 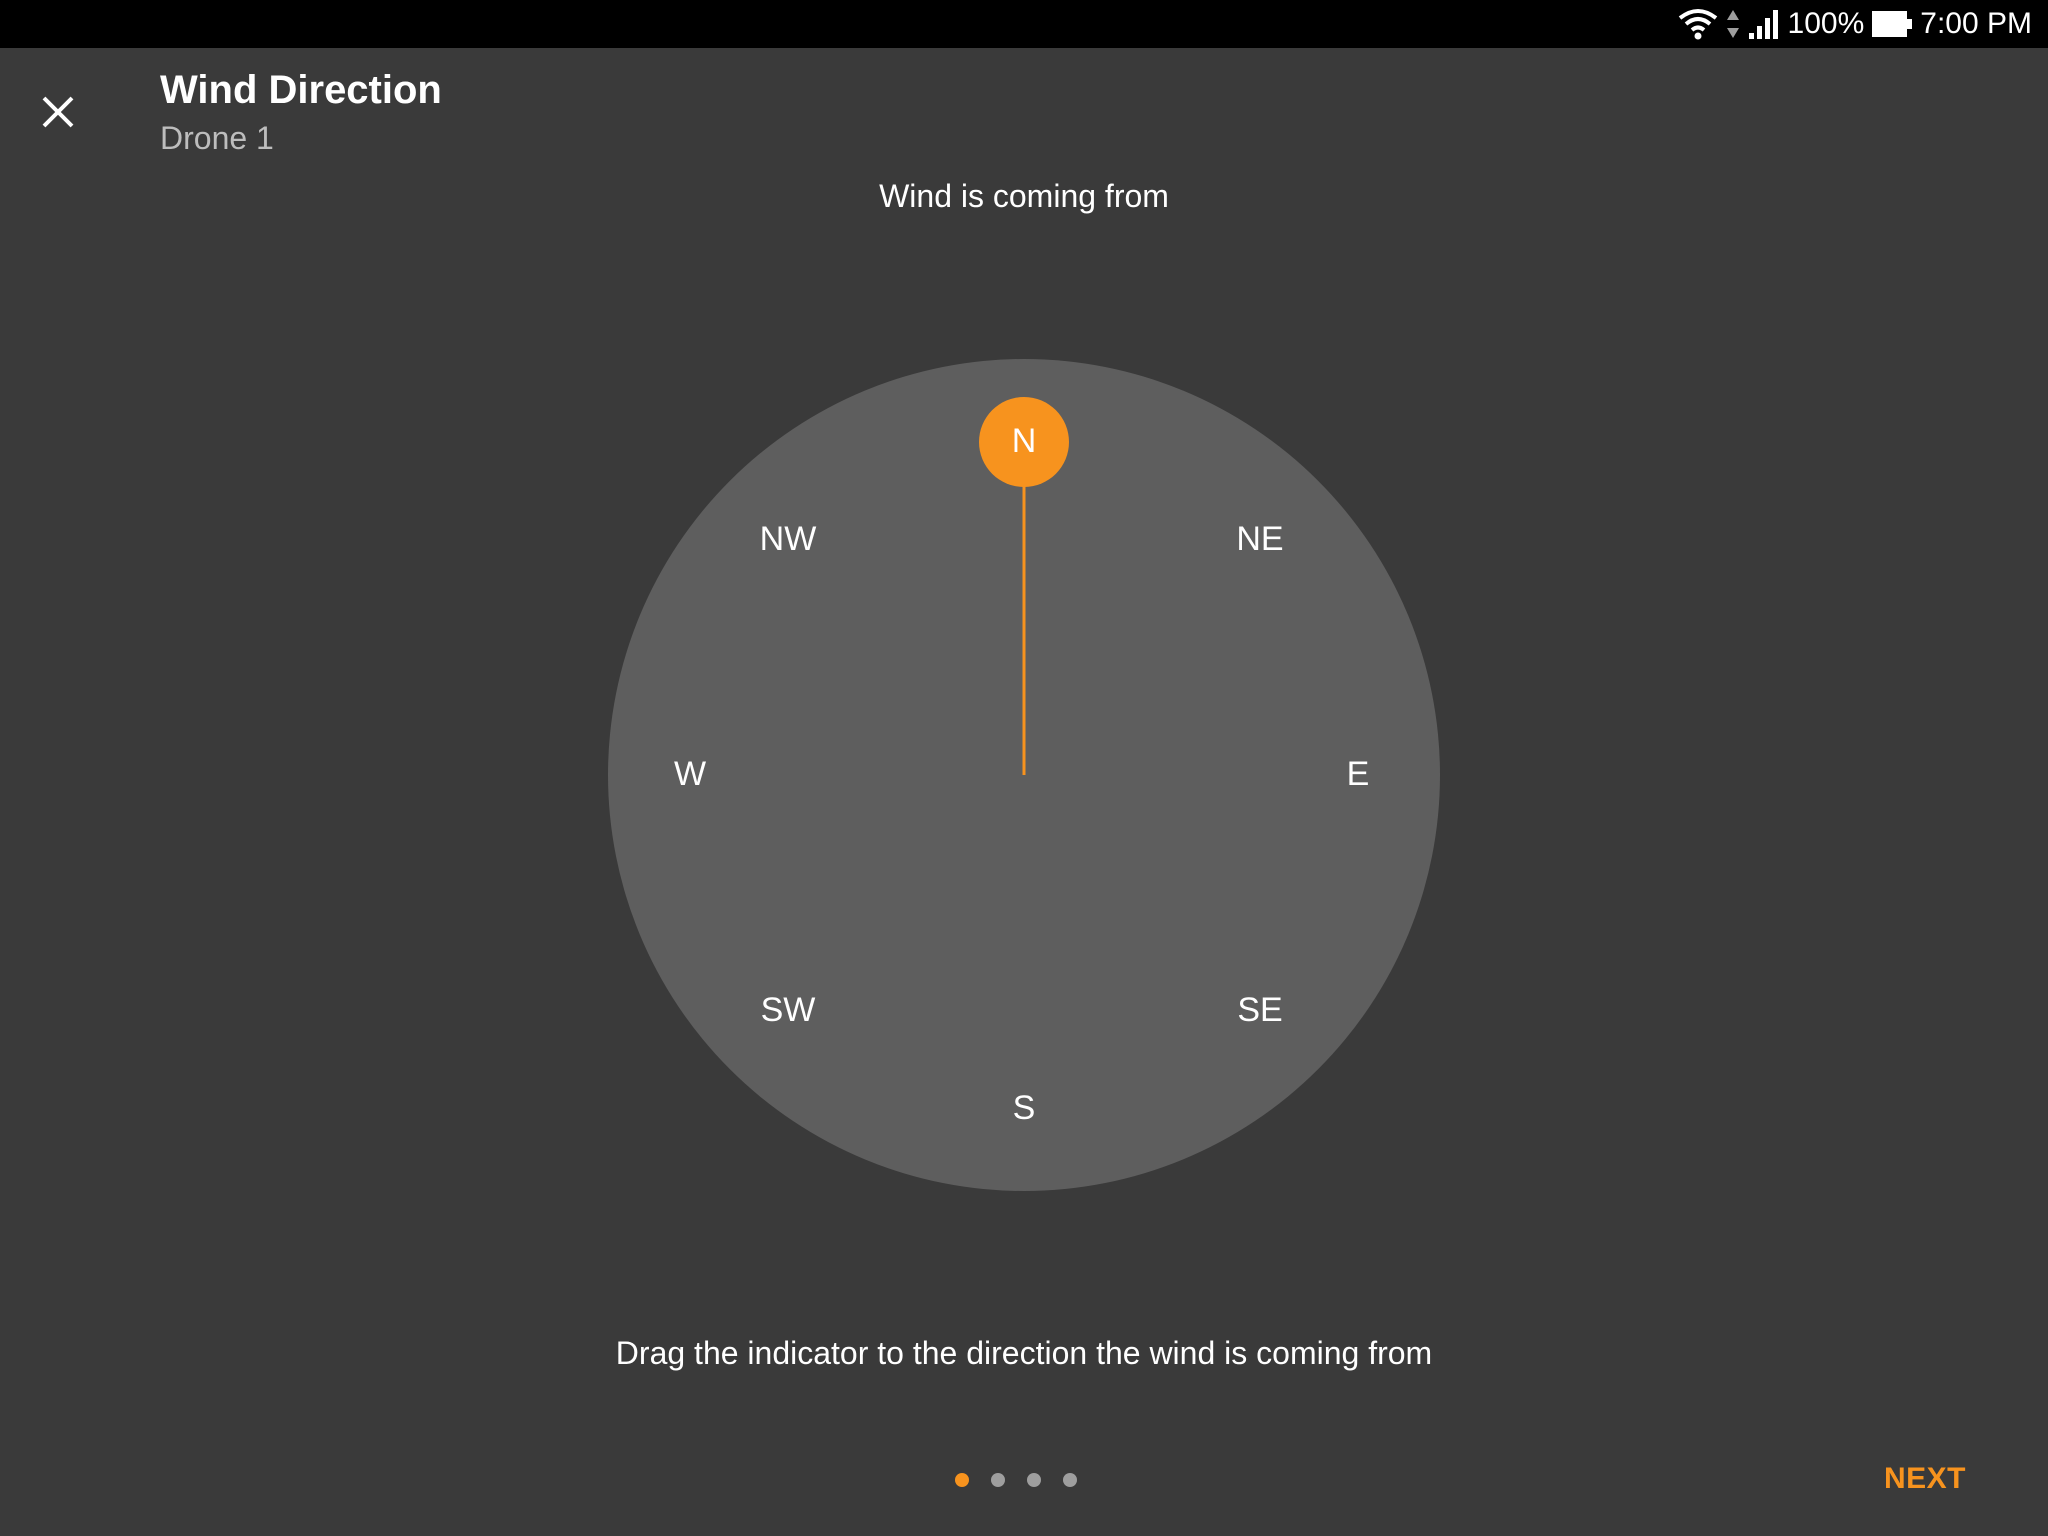 What do you see at coordinates (690, 774) in the screenshot?
I see `compass-label-w: W` at bounding box center [690, 774].